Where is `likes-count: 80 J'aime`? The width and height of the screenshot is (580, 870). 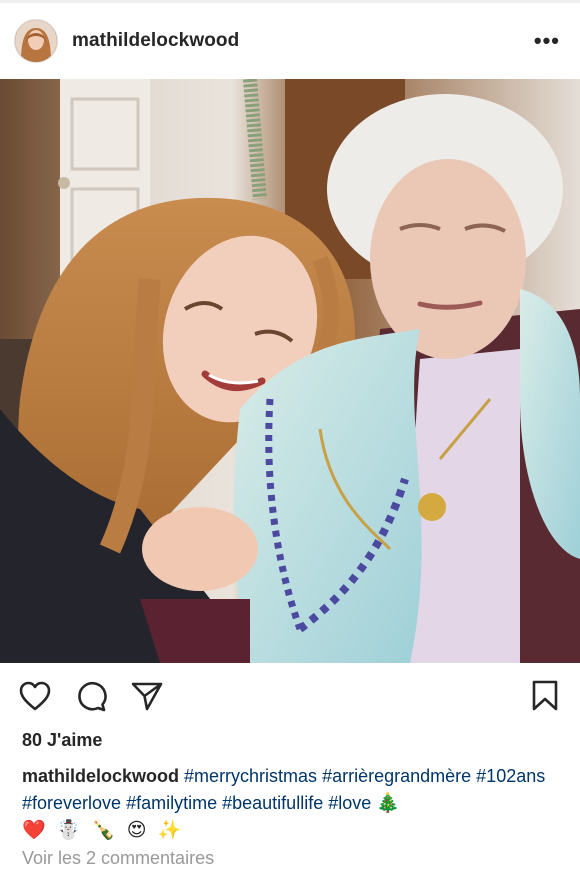 likes-count: 80 J'aime is located at coordinates (62, 740).